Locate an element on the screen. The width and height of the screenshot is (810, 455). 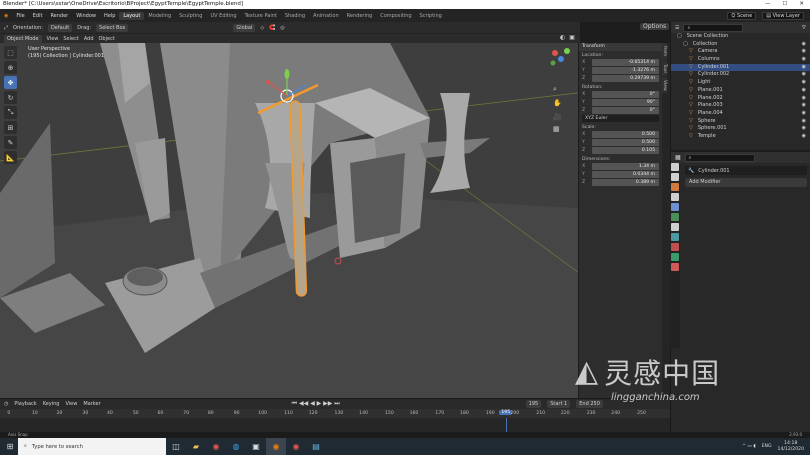
editor-type-icon: ◷ is located at coordinates (6, 404).